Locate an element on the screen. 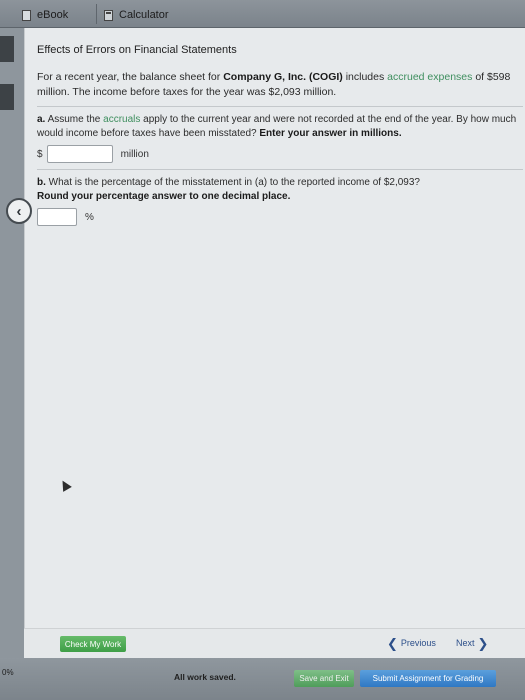  ebook-icon is located at coordinates (26, 15).